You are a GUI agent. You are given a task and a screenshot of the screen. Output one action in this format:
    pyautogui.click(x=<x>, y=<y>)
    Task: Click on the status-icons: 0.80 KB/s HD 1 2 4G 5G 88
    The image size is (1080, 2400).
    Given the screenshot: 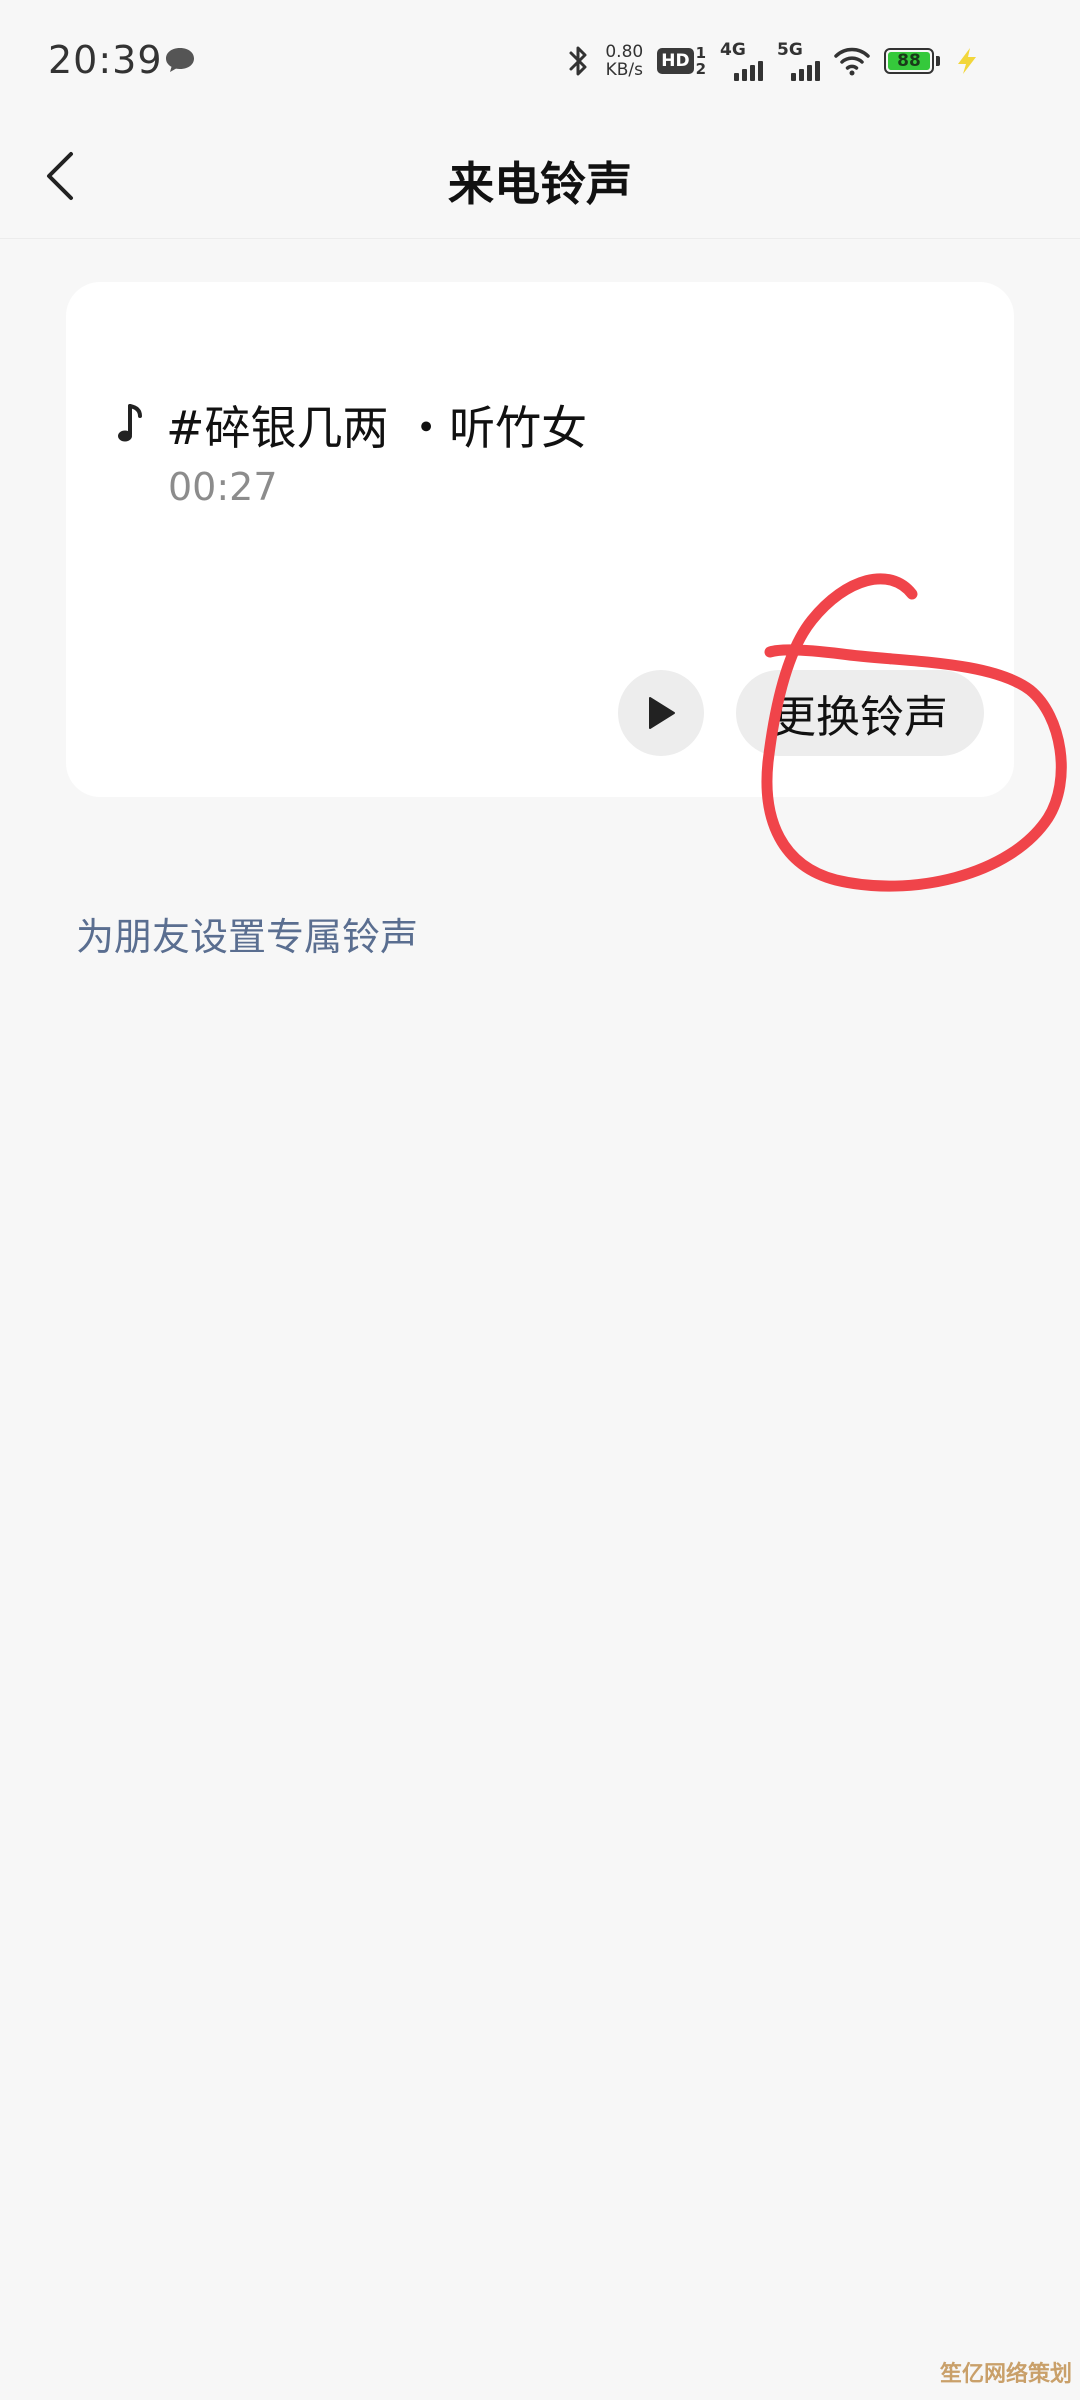 What is the action you would take?
    pyautogui.click(x=772, y=61)
    